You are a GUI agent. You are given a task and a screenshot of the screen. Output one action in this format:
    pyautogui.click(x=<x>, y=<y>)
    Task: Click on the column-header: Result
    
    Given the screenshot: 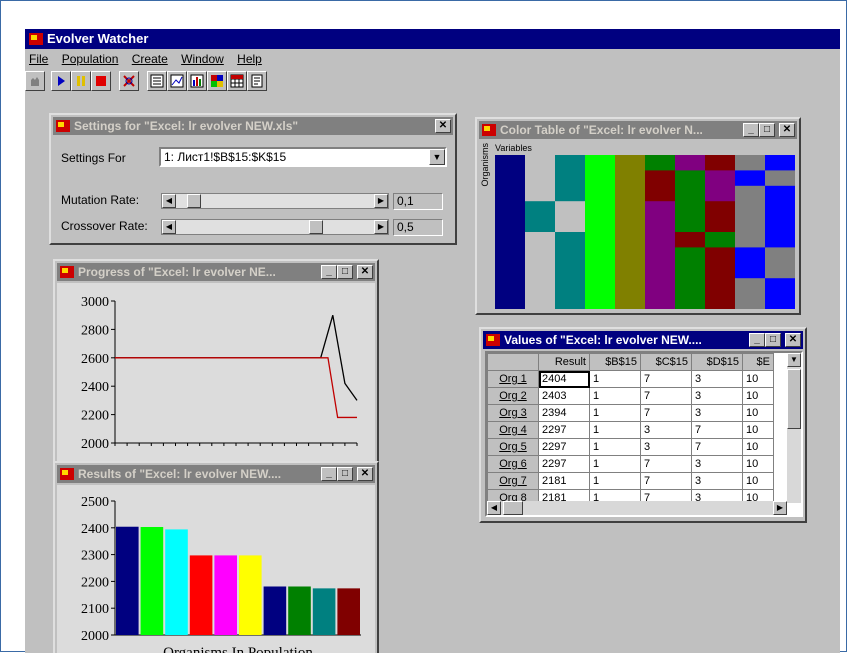 What is the action you would take?
    pyautogui.click(x=564, y=362)
    